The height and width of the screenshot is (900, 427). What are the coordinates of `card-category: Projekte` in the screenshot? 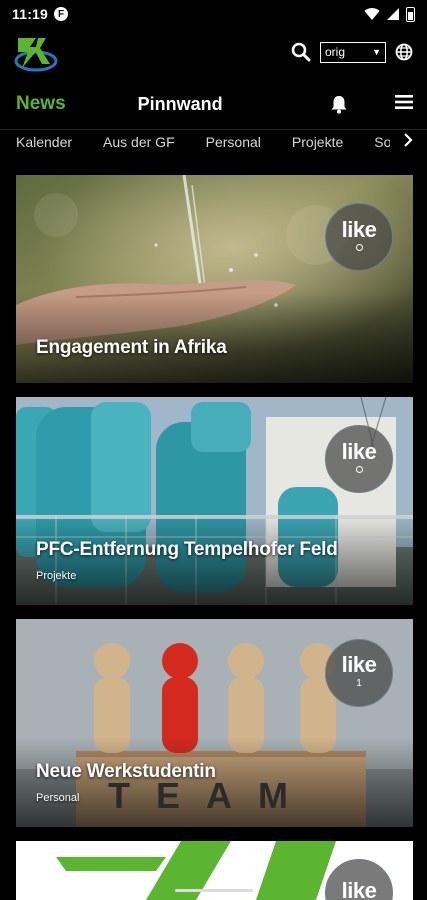 It's located at (56, 576).